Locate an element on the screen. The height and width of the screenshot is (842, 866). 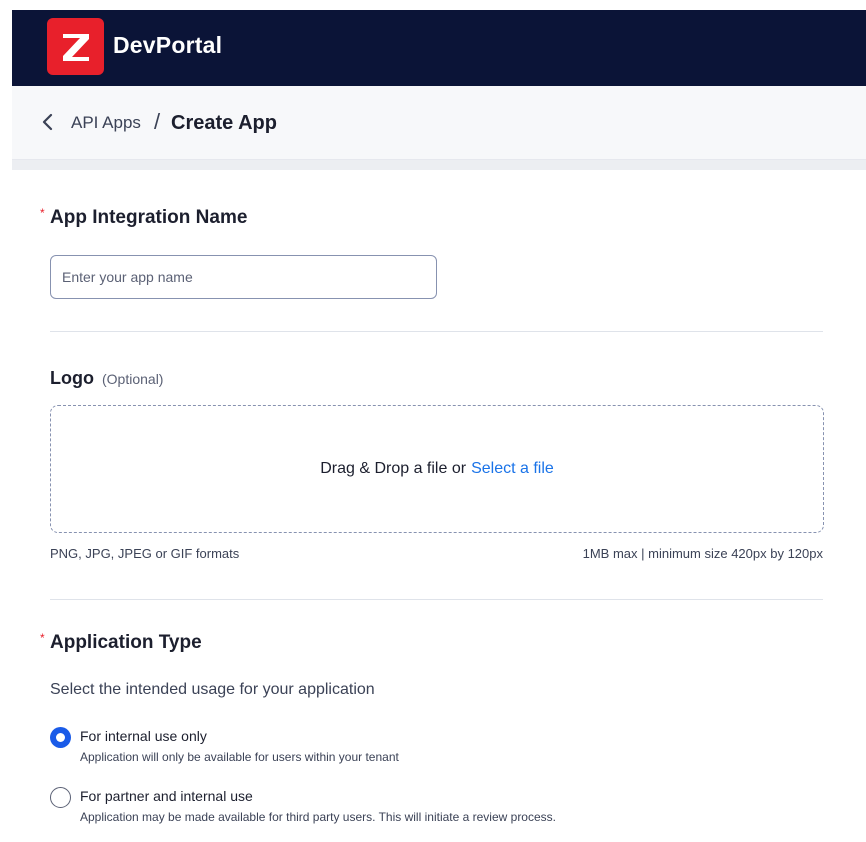
select-file-link: Select a file is located at coordinates (512, 469).